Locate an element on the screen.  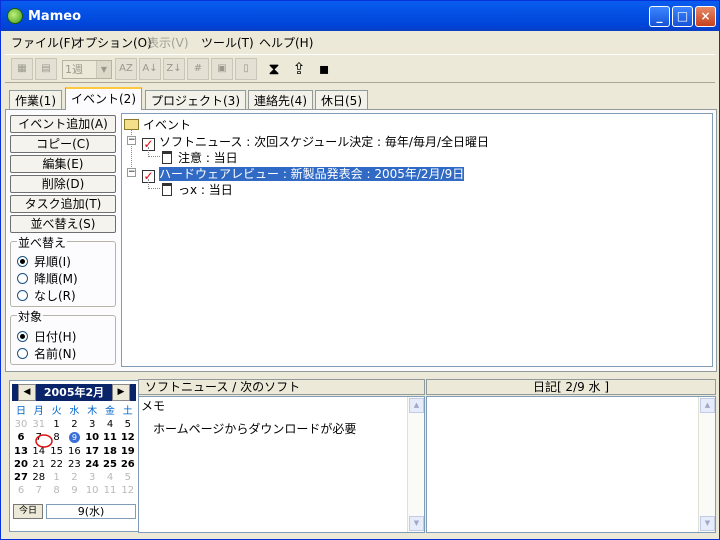
minimize-button: _ is located at coordinates (659, 16).